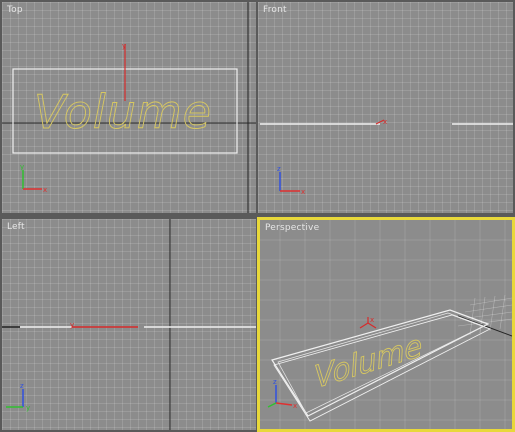 Image resolution: width=515 pixels, height=432 pixels. What do you see at coordinates (123, 112) in the screenshot?
I see `volume-text-outline: Volume` at bounding box center [123, 112].